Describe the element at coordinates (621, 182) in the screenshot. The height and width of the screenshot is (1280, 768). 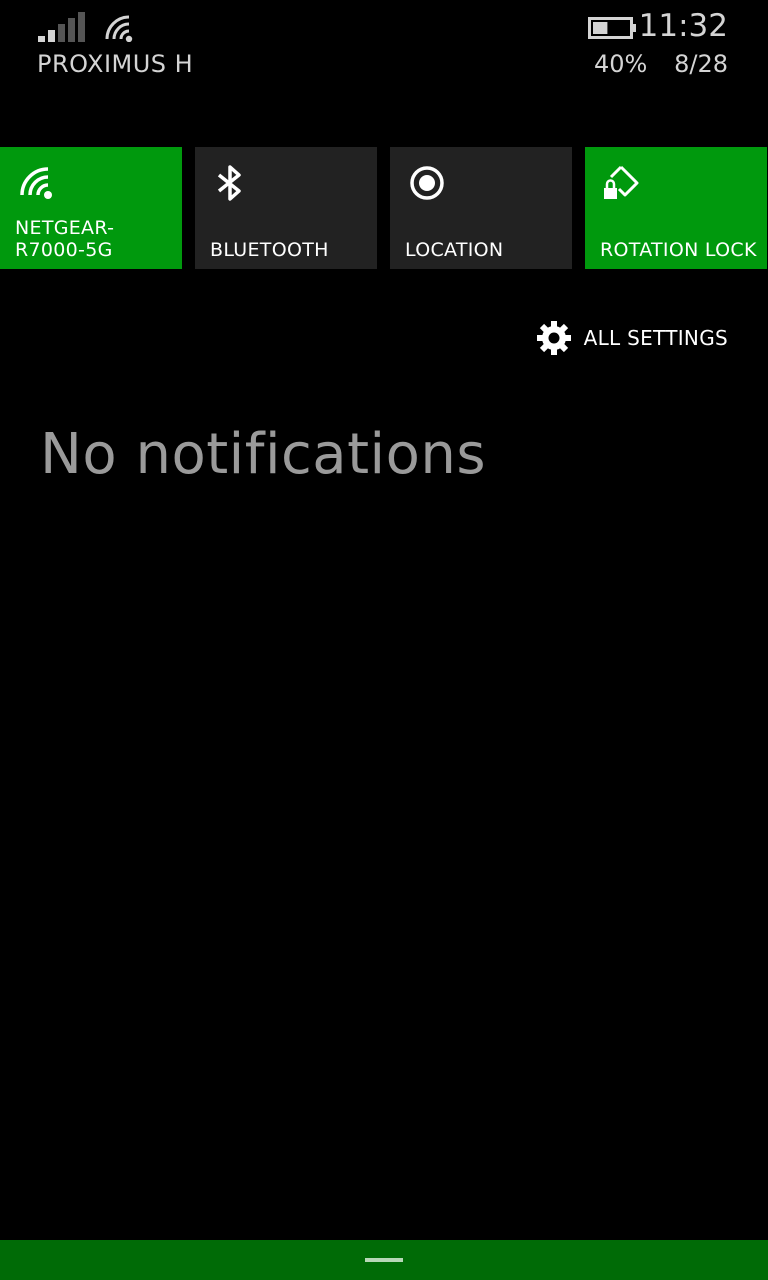
I see `rotation-lock-icon` at that location.